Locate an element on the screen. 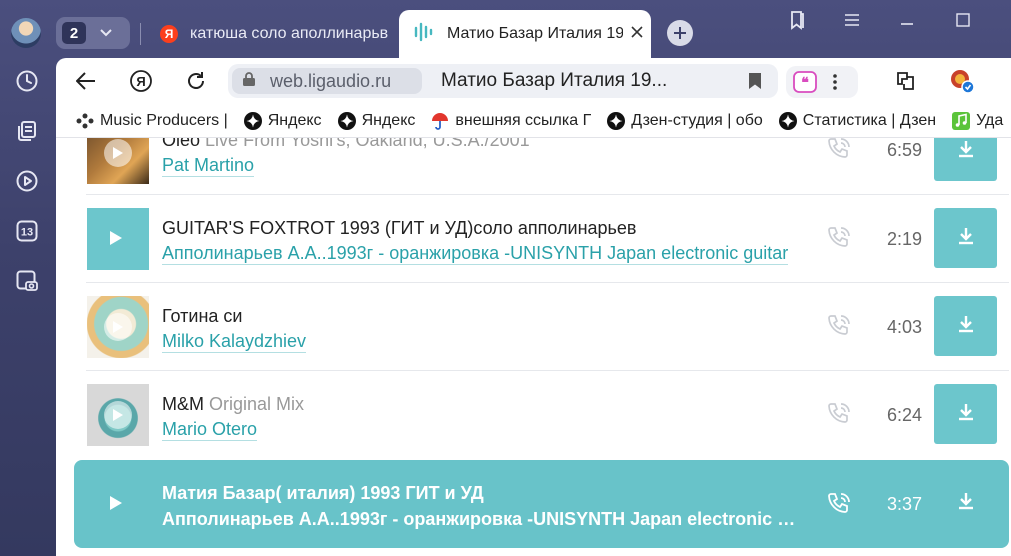  extension-badge-icon is located at coordinates (962, 81).